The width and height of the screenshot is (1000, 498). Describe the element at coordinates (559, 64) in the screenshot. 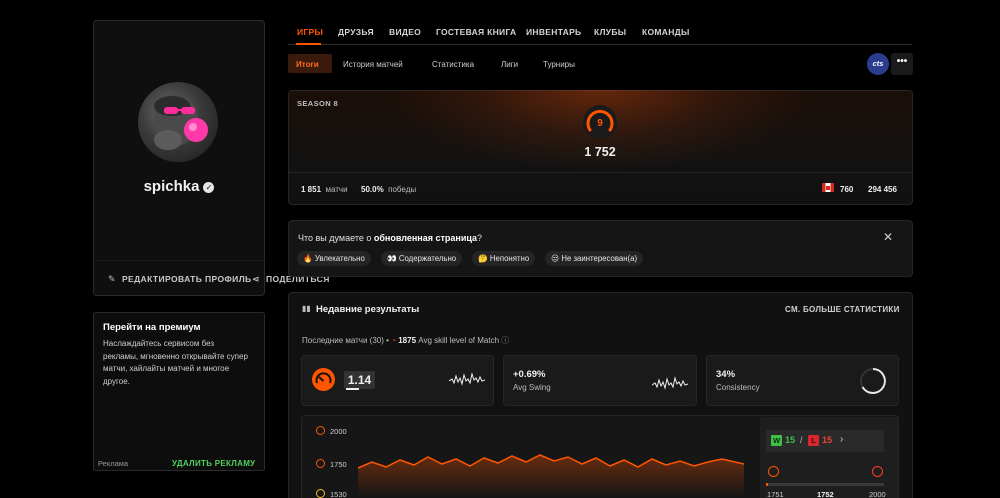

I see `subtab-tournaments: Турниры` at that location.